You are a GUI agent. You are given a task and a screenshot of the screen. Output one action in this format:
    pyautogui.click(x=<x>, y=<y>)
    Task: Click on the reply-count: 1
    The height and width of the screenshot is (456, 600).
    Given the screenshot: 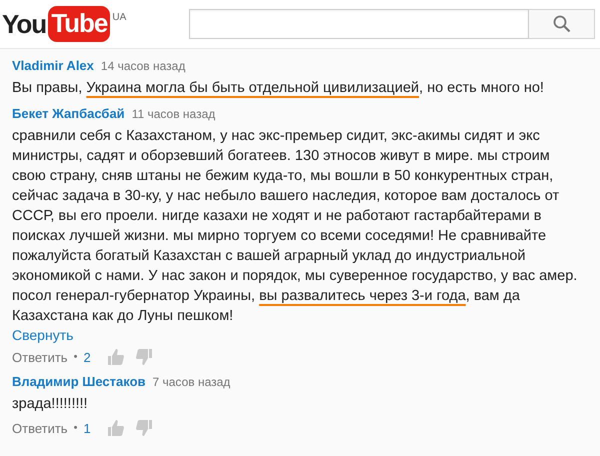 What is the action you would take?
    pyautogui.click(x=87, y=428)
    